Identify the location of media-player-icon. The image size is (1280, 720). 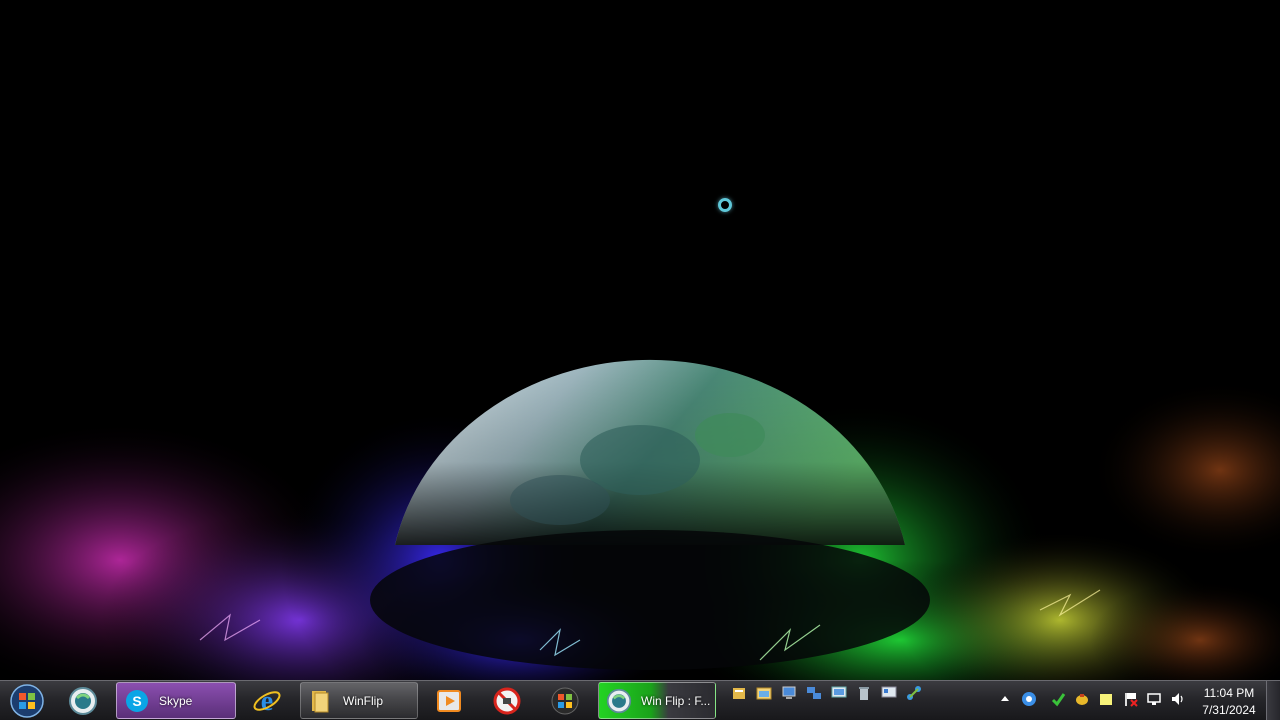
(449, 700).